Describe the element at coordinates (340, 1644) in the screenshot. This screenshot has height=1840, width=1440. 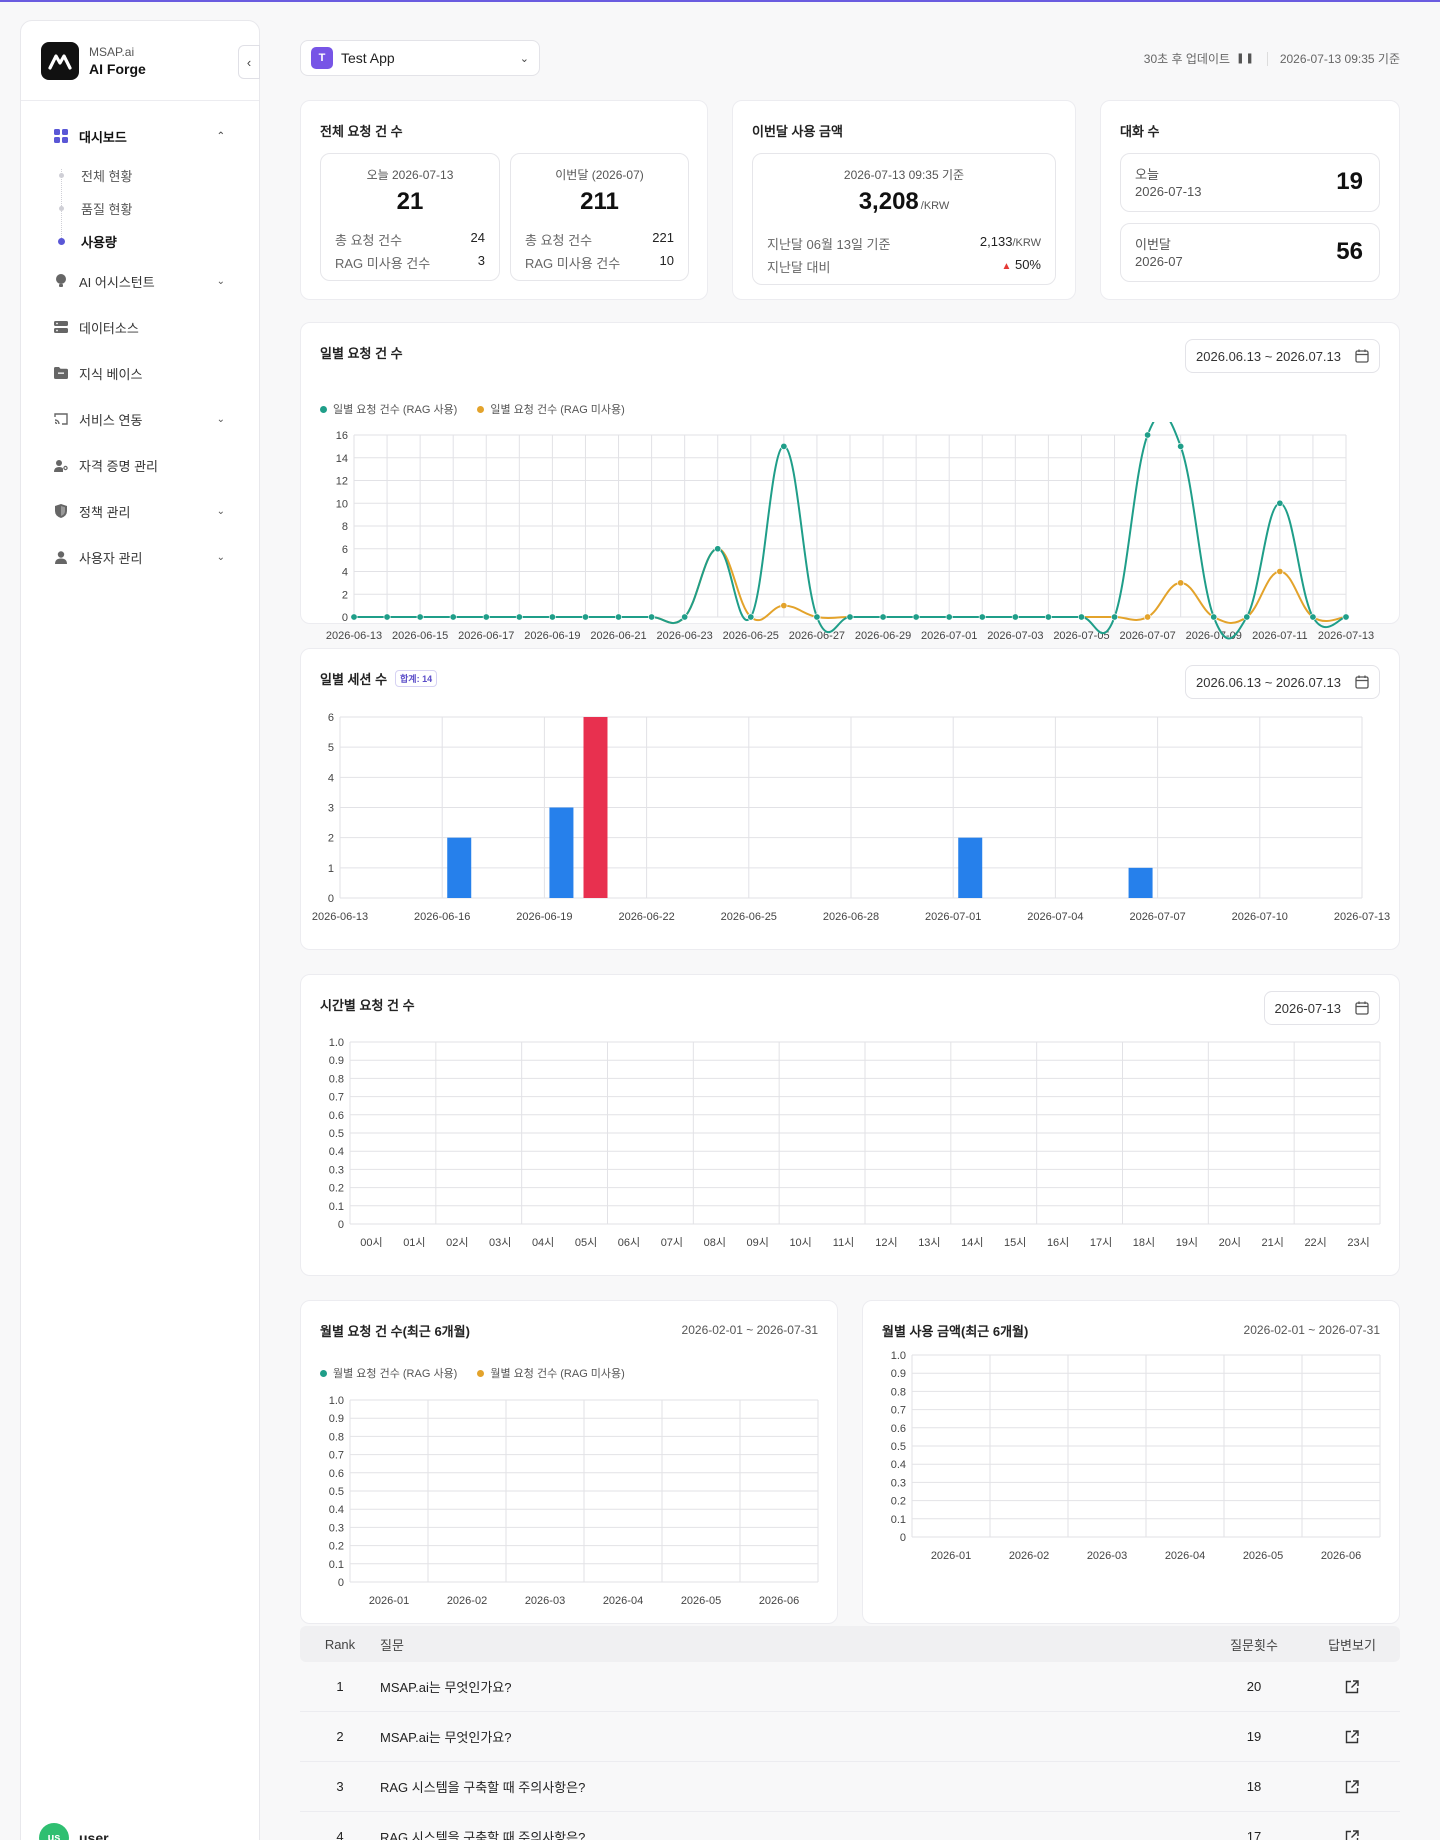
I see `header-rank: Rank` at that location.